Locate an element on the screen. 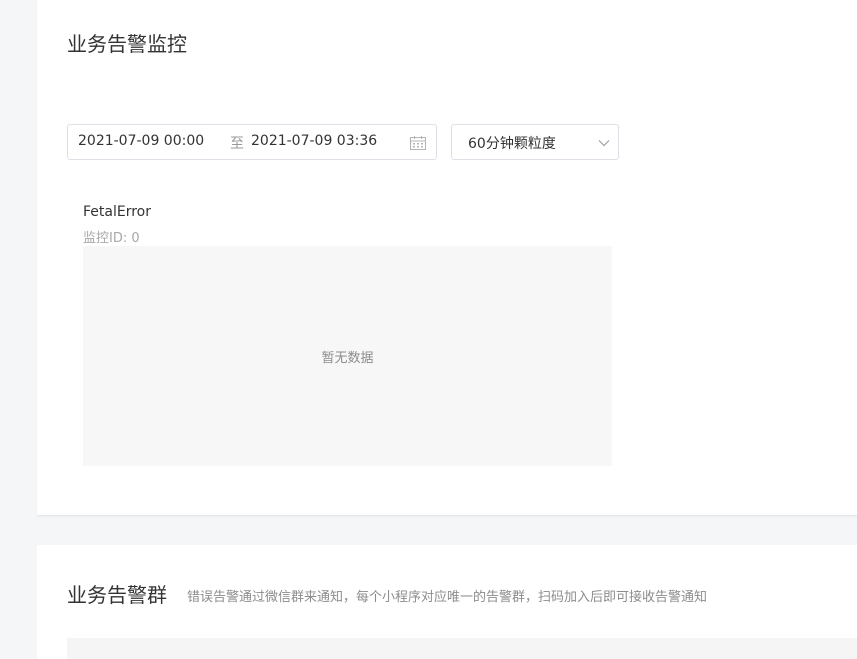 This screenshot has height=659, width=857. range-end-input: 2021-07-09 03:36 is located at coordinates (314, 141).